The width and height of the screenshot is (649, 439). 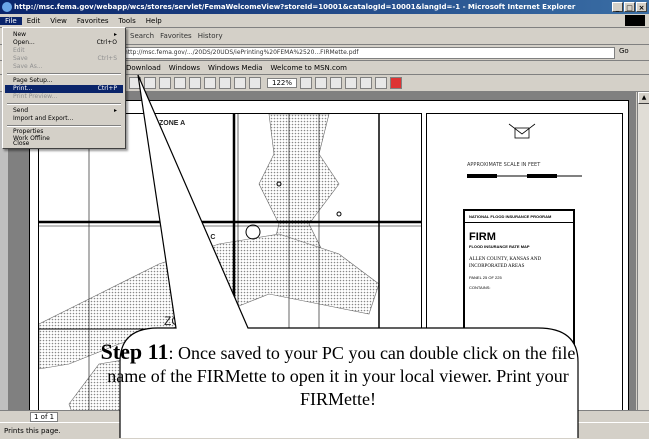 I want to click on links-msn: Welcome to MSN.com, so click(x=309, y=68).